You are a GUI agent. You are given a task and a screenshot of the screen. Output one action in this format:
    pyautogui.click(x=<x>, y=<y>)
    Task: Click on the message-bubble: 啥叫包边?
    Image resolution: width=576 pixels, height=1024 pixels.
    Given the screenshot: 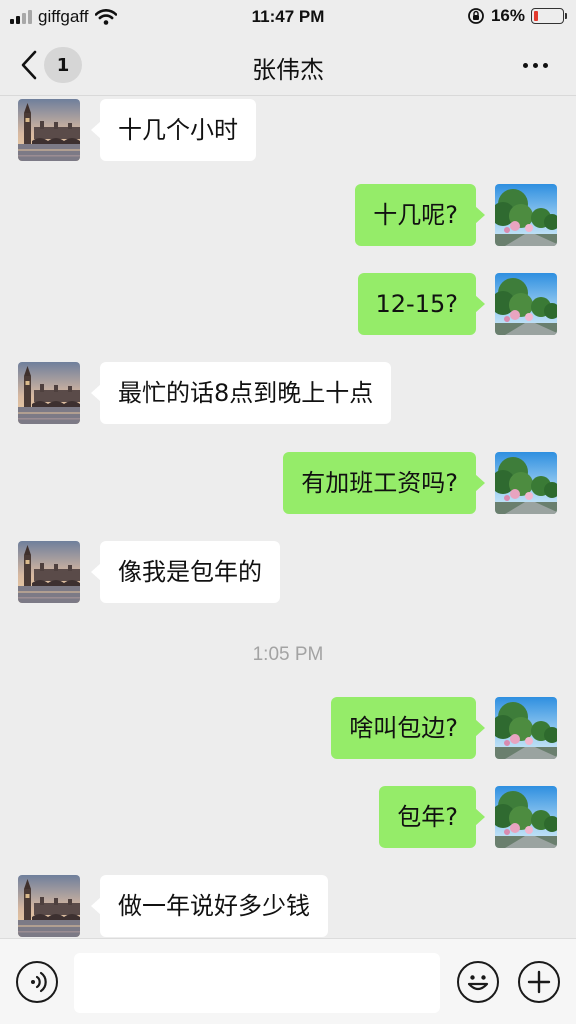 What is the action you would take?
    pyautogui.click(x=408, y=728)
    